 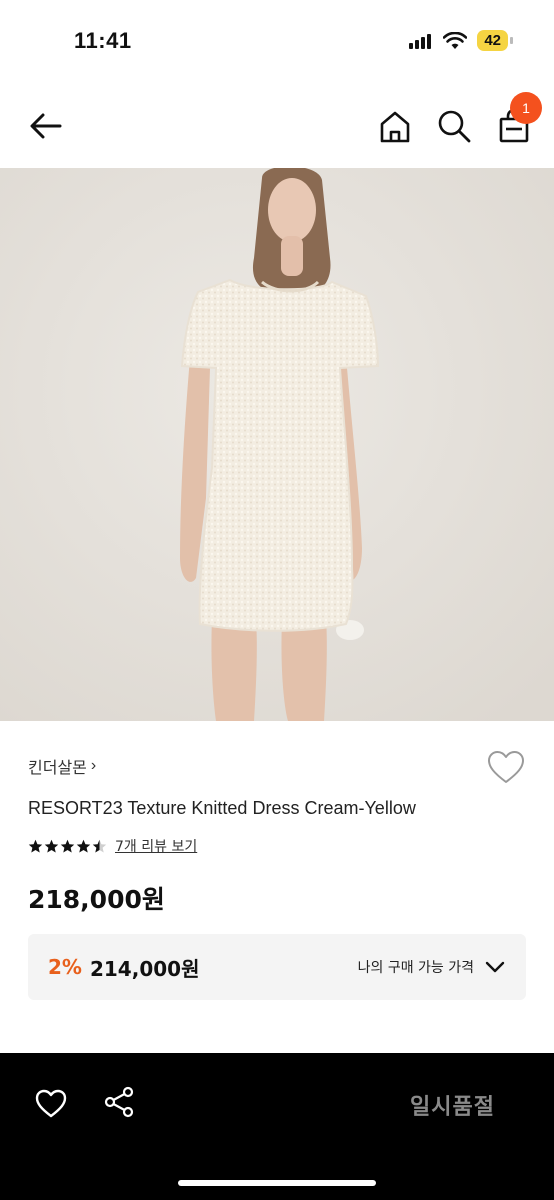 What do you see at coordinates (277, 1126) in the screenshot?
I see `bottom-action-bar: 일시품절` at bounding box center [277, 1126].